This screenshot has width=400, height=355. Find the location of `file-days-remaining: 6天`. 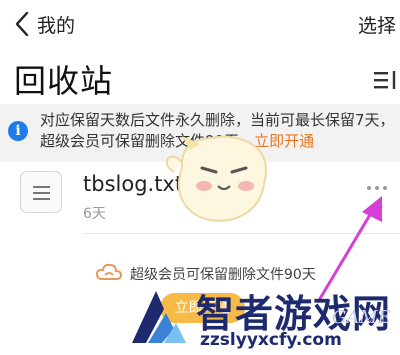

file-days-remaining: 6天 is located at coordinates (94, 214).